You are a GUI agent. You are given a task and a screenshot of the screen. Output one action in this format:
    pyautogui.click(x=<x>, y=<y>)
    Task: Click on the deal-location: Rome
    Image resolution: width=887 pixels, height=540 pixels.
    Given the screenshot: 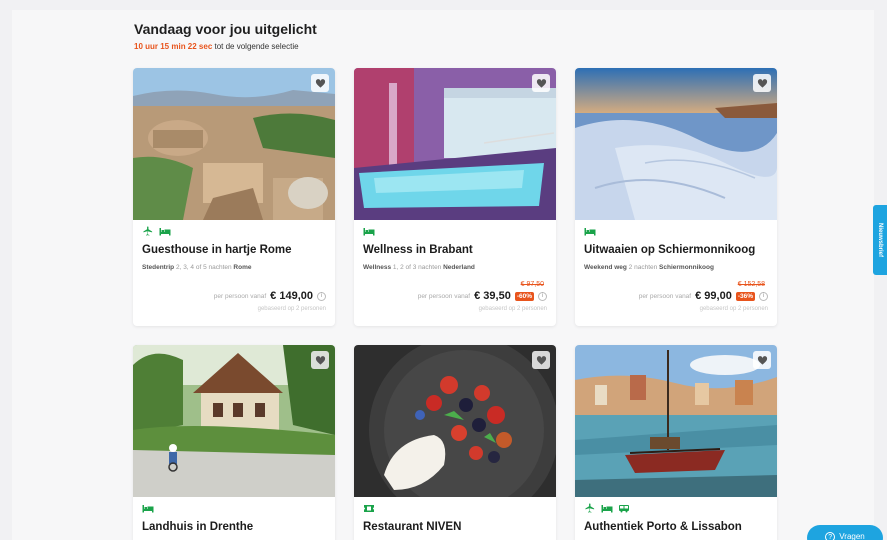 What is the action you would take?
    pyautogui.click(x=242, y=267)
    